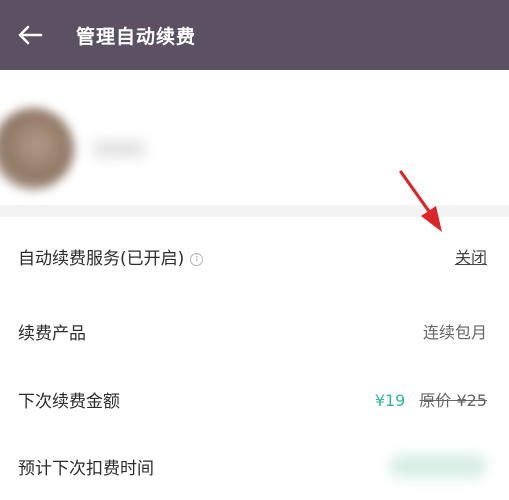 This screenshot has width=509, height=500. I want to click on price-group: ¥19 原价 ¥25, so click(431, 399).